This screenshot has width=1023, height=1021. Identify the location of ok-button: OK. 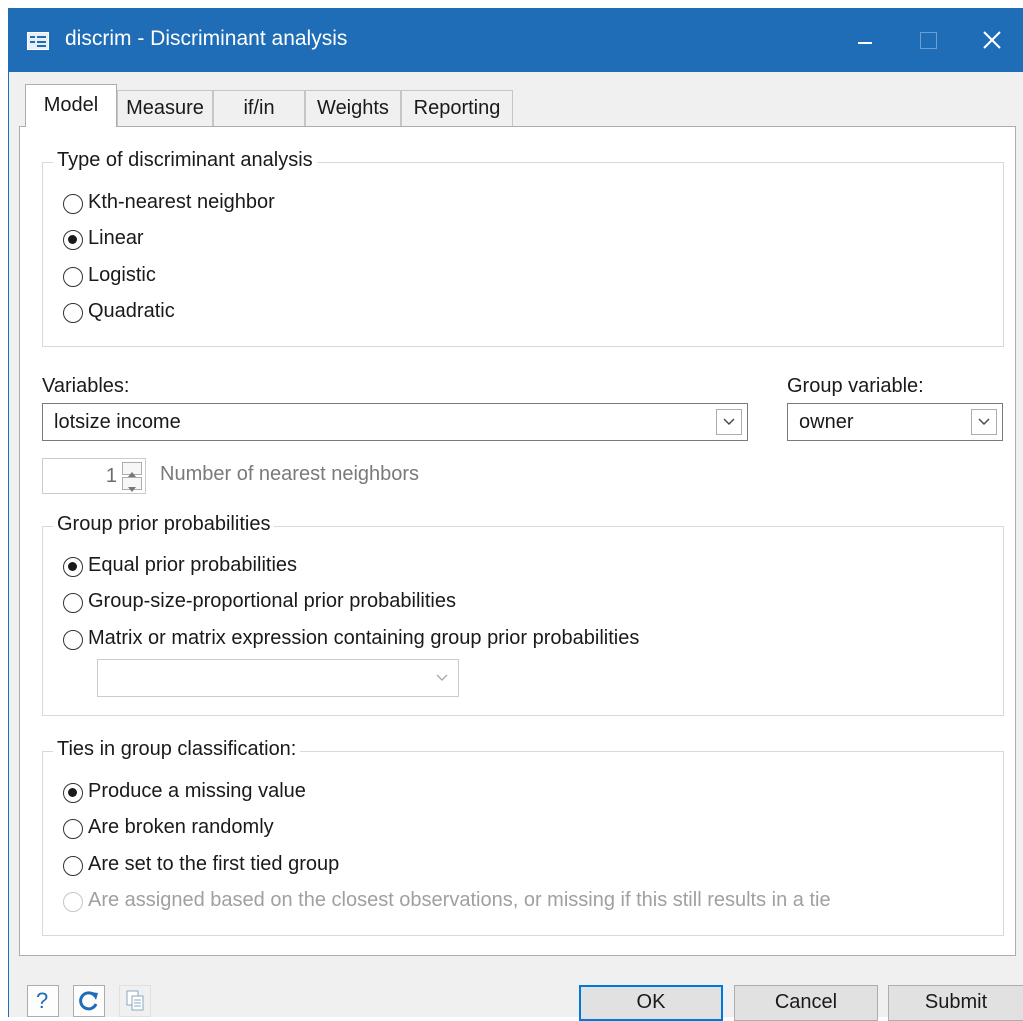
(651, 1003).